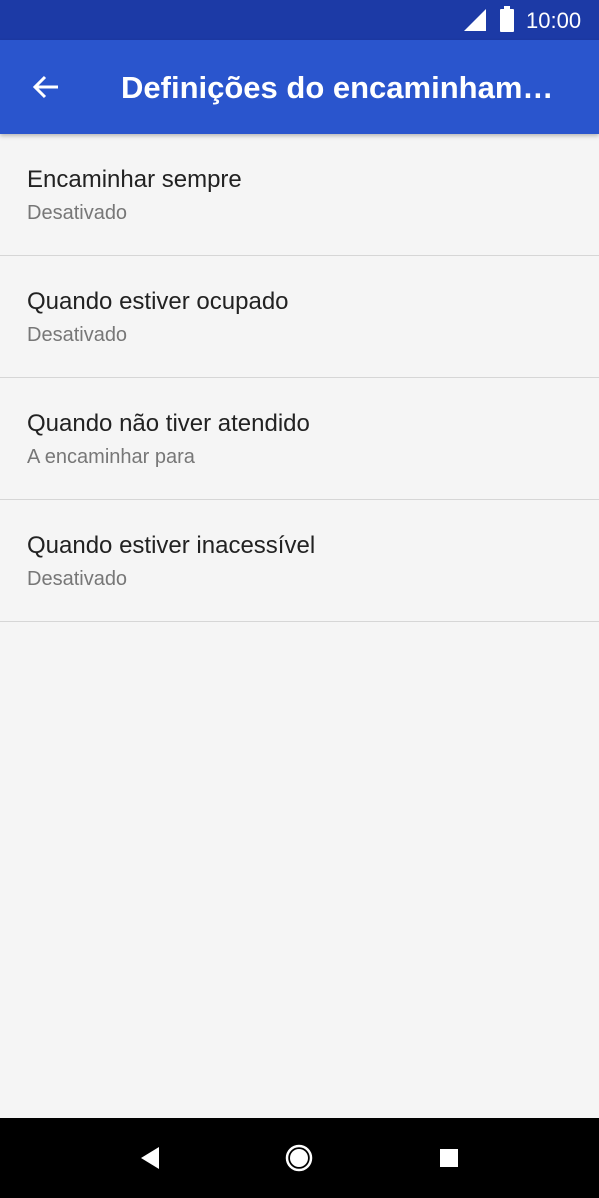  I want to click on nav-back-button, so click(150, 1158).